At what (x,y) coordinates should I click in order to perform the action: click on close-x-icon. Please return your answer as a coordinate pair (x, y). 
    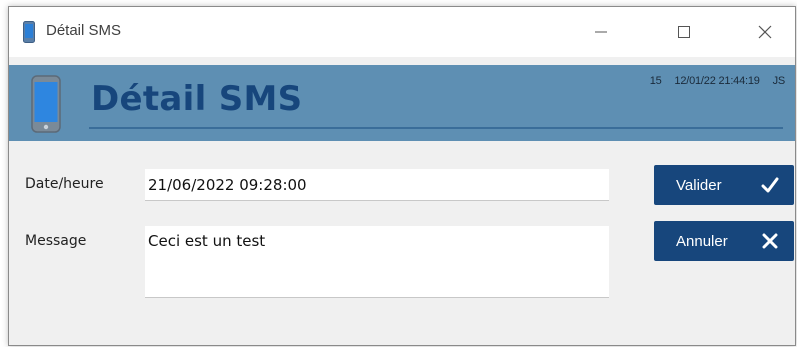
    Looking at the image, I should click on (770, 241).